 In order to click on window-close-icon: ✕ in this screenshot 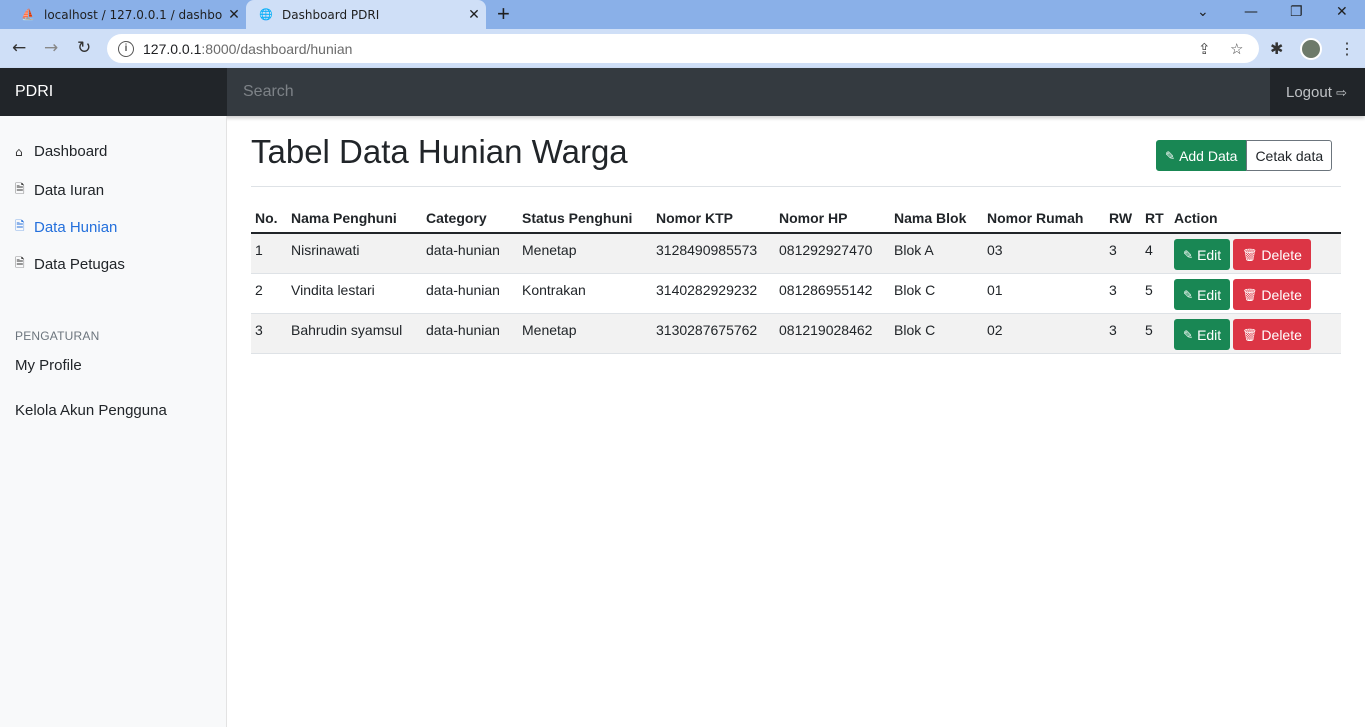, I will do `click(1342, 12)`.